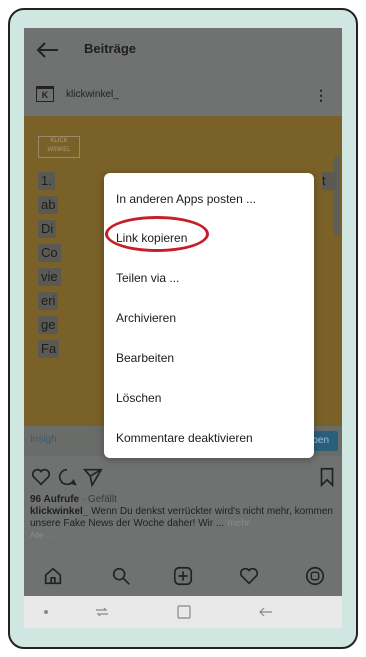 Image resolution: width=366 pixels, height=657 pixels. What do you see at coordinates (183, 476) in the screenshot?
I see `post-actions` at bounding box center [183, 476].